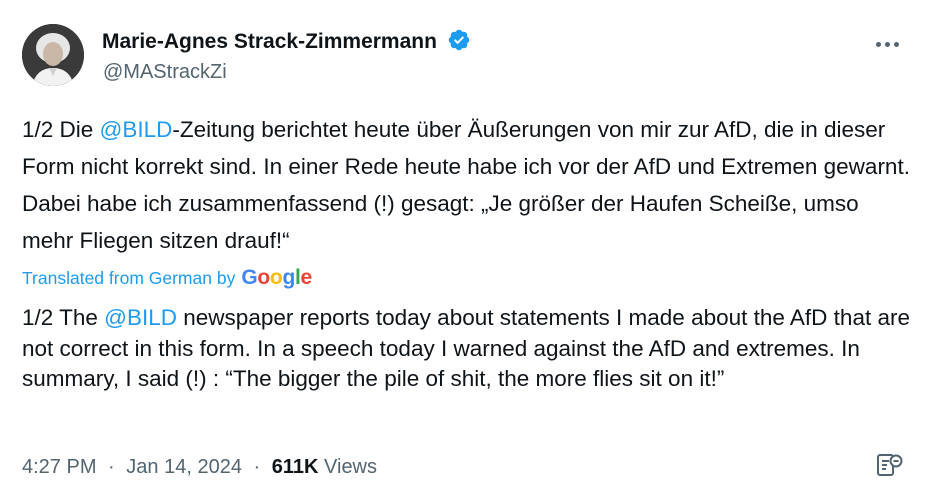  I want to click on avatar, so click(53, 55).